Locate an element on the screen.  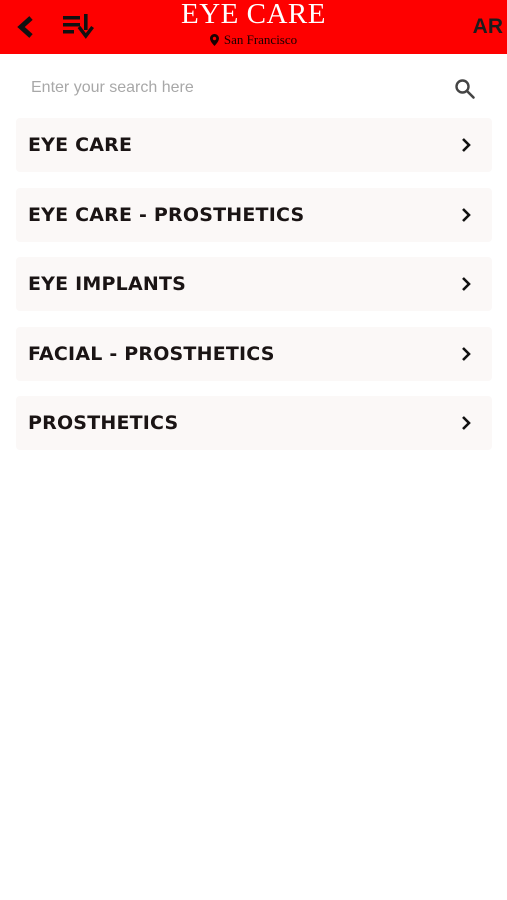
list-item-label: EYE CARE - PROSTHETICS is located at coordinates (166, 214).